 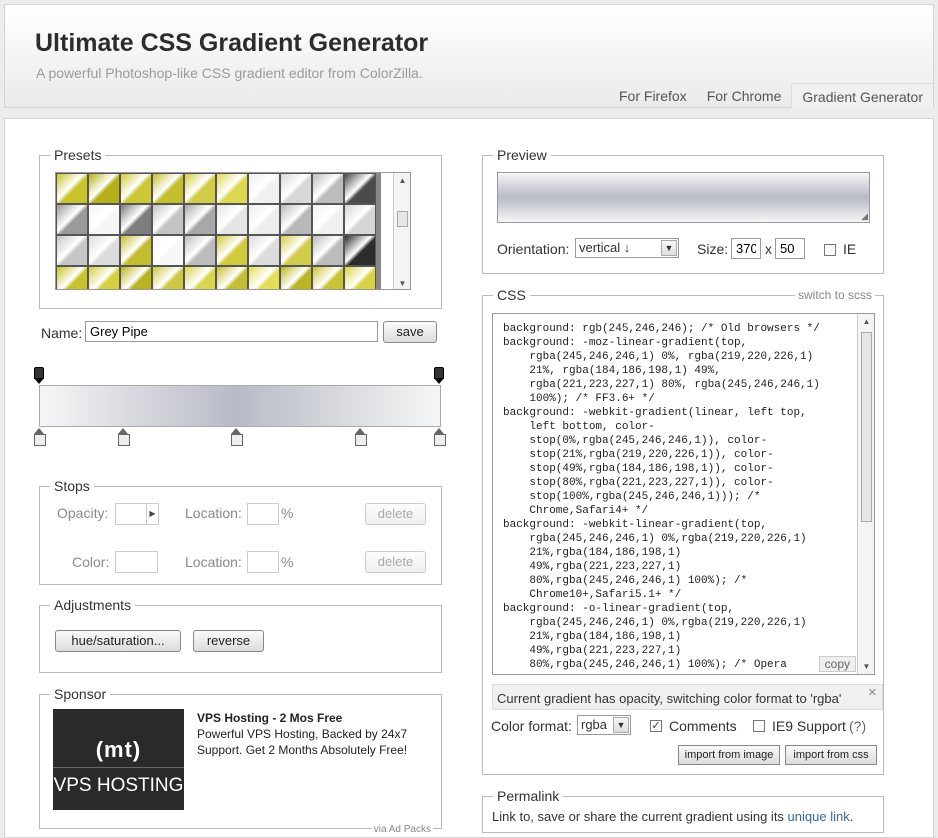 What do you see at coordinates (263, 562) in the screenshot?
I see `color-location-input` at bounding box center [263, 562].